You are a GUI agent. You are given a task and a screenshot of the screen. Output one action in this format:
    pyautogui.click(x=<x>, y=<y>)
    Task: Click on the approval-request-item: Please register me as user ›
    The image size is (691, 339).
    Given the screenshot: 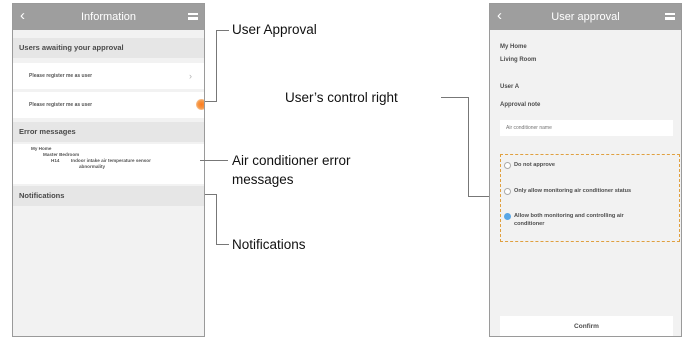 What is the action you would take?
    pyautogui.click(x=108, y=76)
    